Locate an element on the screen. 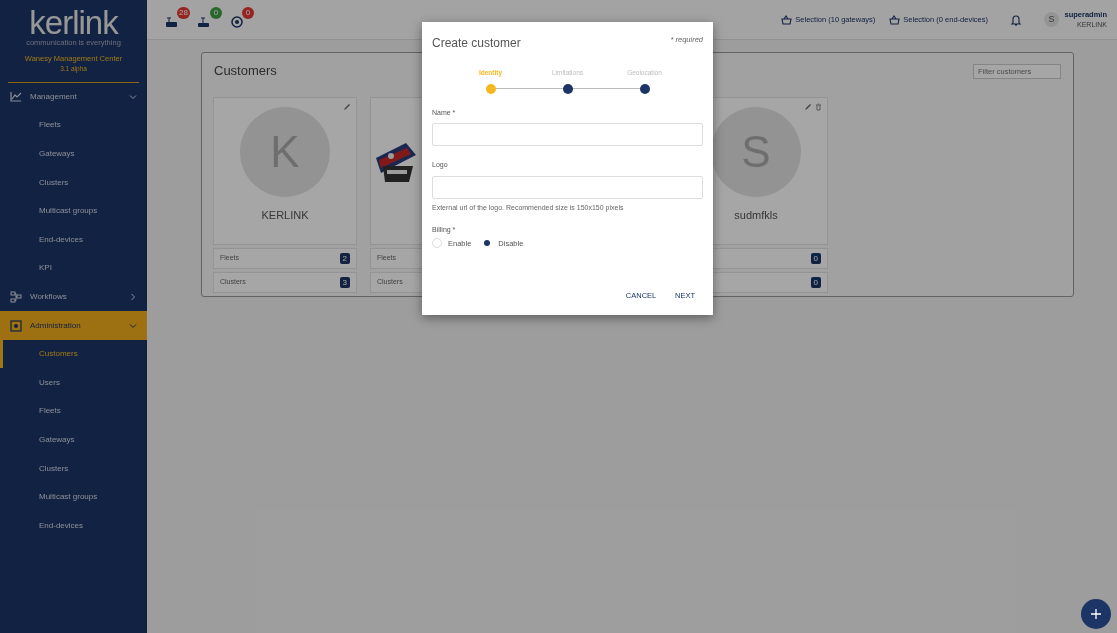 This screenshot has width=1117, height=633. customer-name: sudmfkls is located at coordinates (756, 215).